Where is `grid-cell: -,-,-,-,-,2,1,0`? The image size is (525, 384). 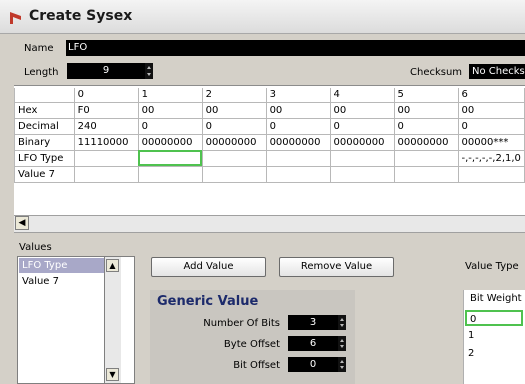 grid-cell: -,-,-,-,-,2,1,0 is located at coordinates (491, 158).